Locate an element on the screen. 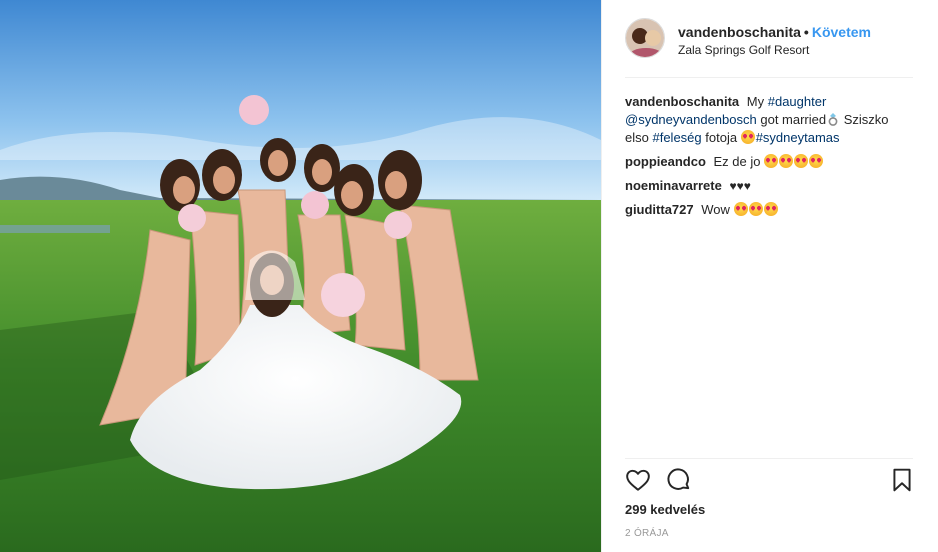 This screenshot has width=938, height=552. post-location: Zala Springs Golf Resort is located at coordinates (743, 50).